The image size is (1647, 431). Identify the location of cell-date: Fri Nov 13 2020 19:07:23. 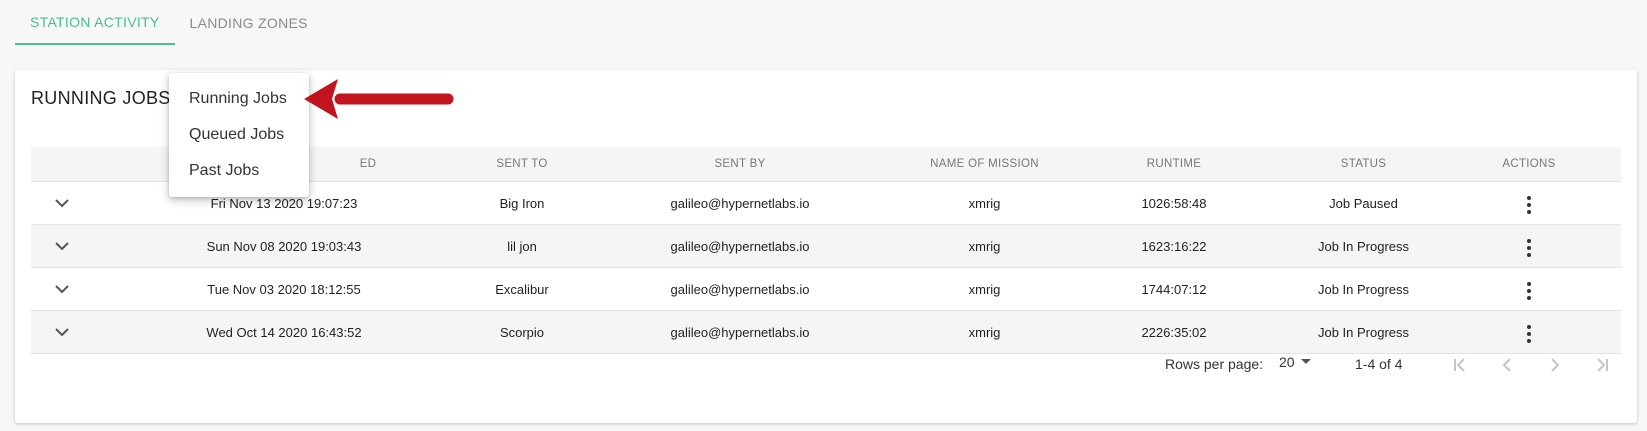
(284, 203).